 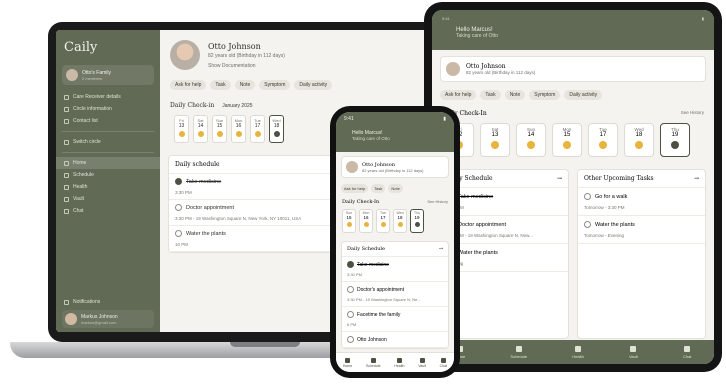 I want to click on chat-icon, so click(x=687, y=348).